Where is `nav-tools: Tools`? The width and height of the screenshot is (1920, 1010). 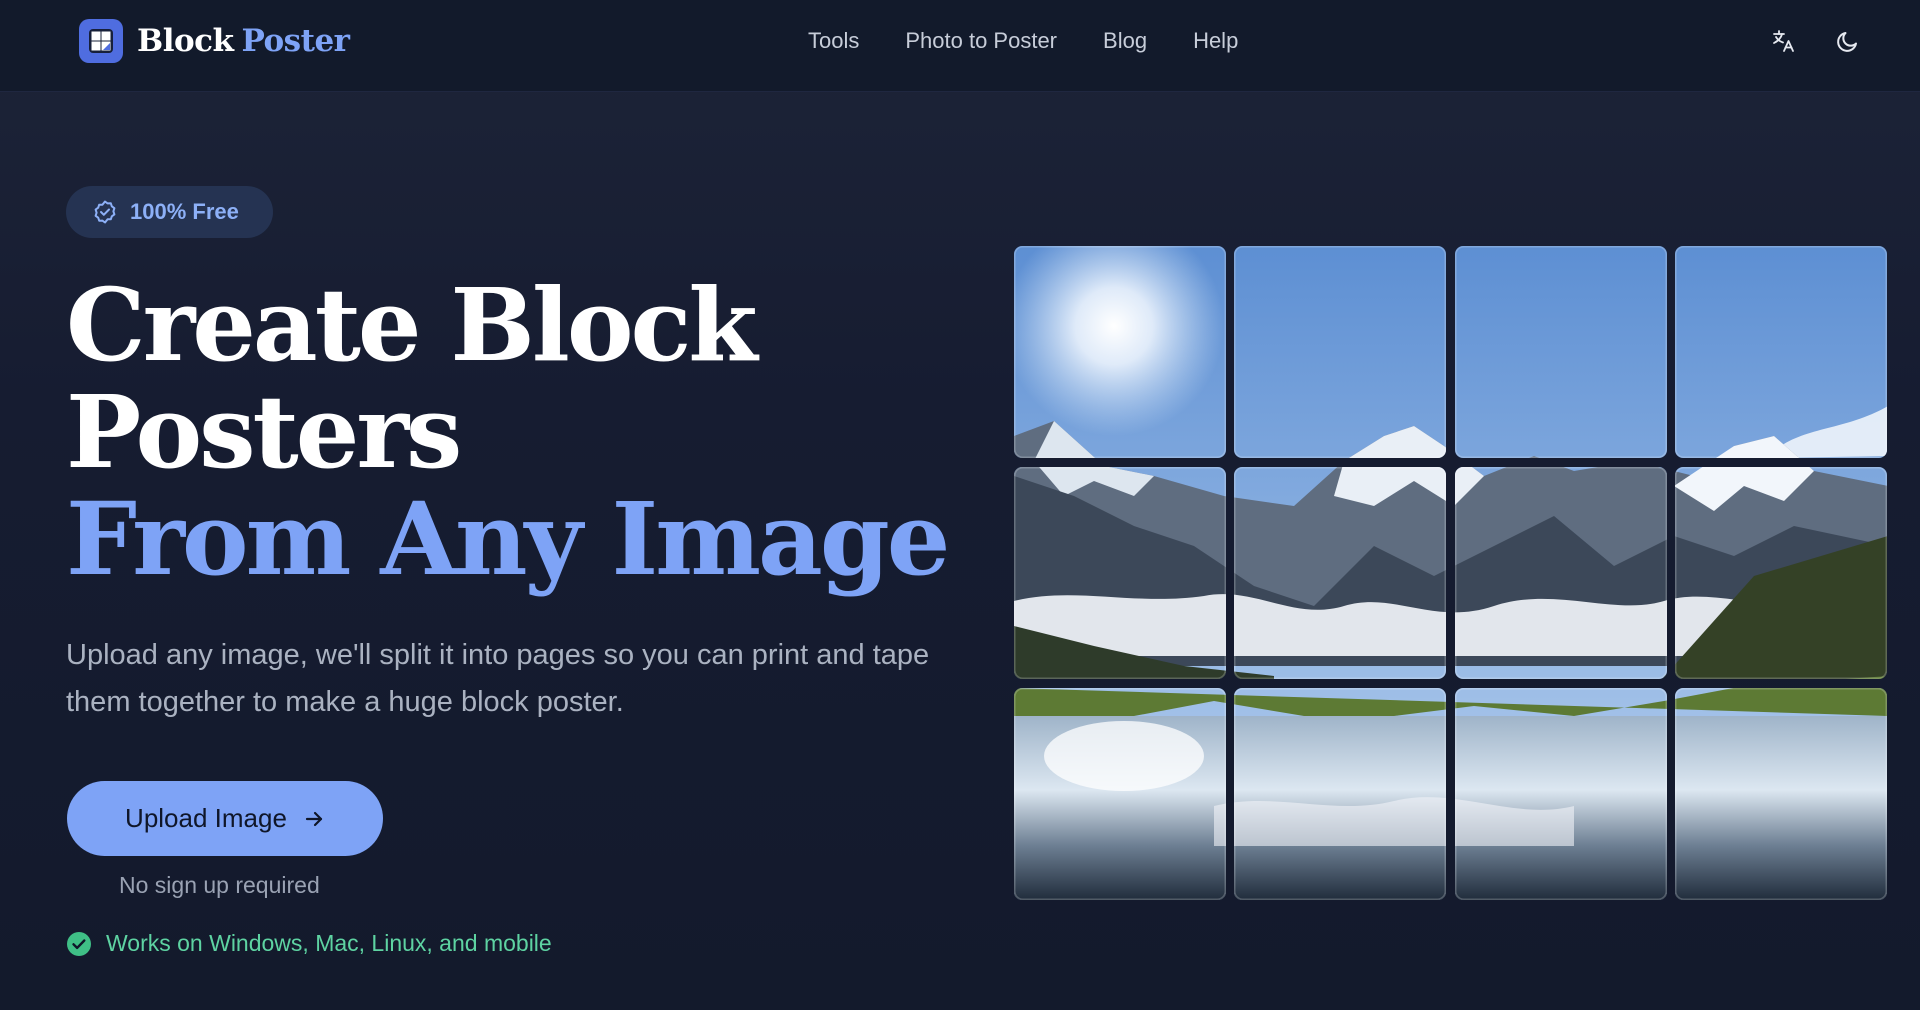 nav-tools: Tools is located at coordinates (833, 41).